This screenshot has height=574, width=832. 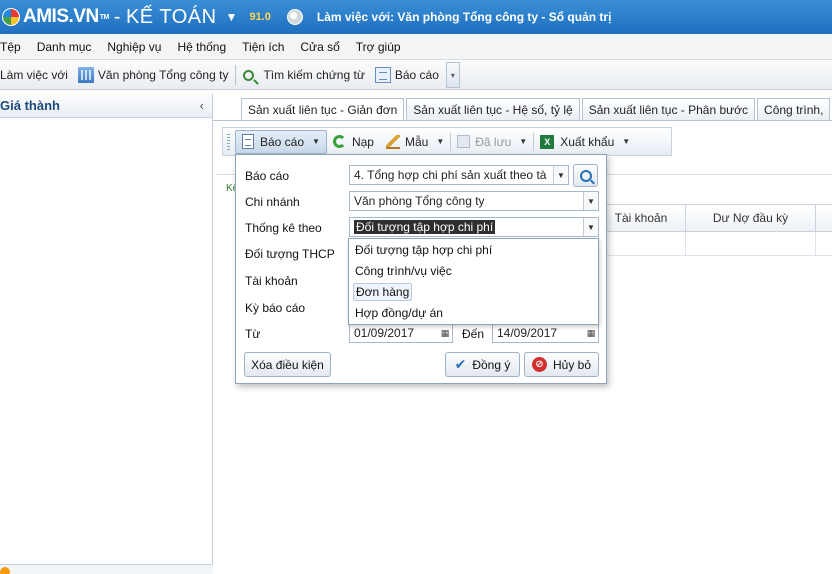 I want to click on product-menu-caret-icon: ▼, so click(x=232, y=17).